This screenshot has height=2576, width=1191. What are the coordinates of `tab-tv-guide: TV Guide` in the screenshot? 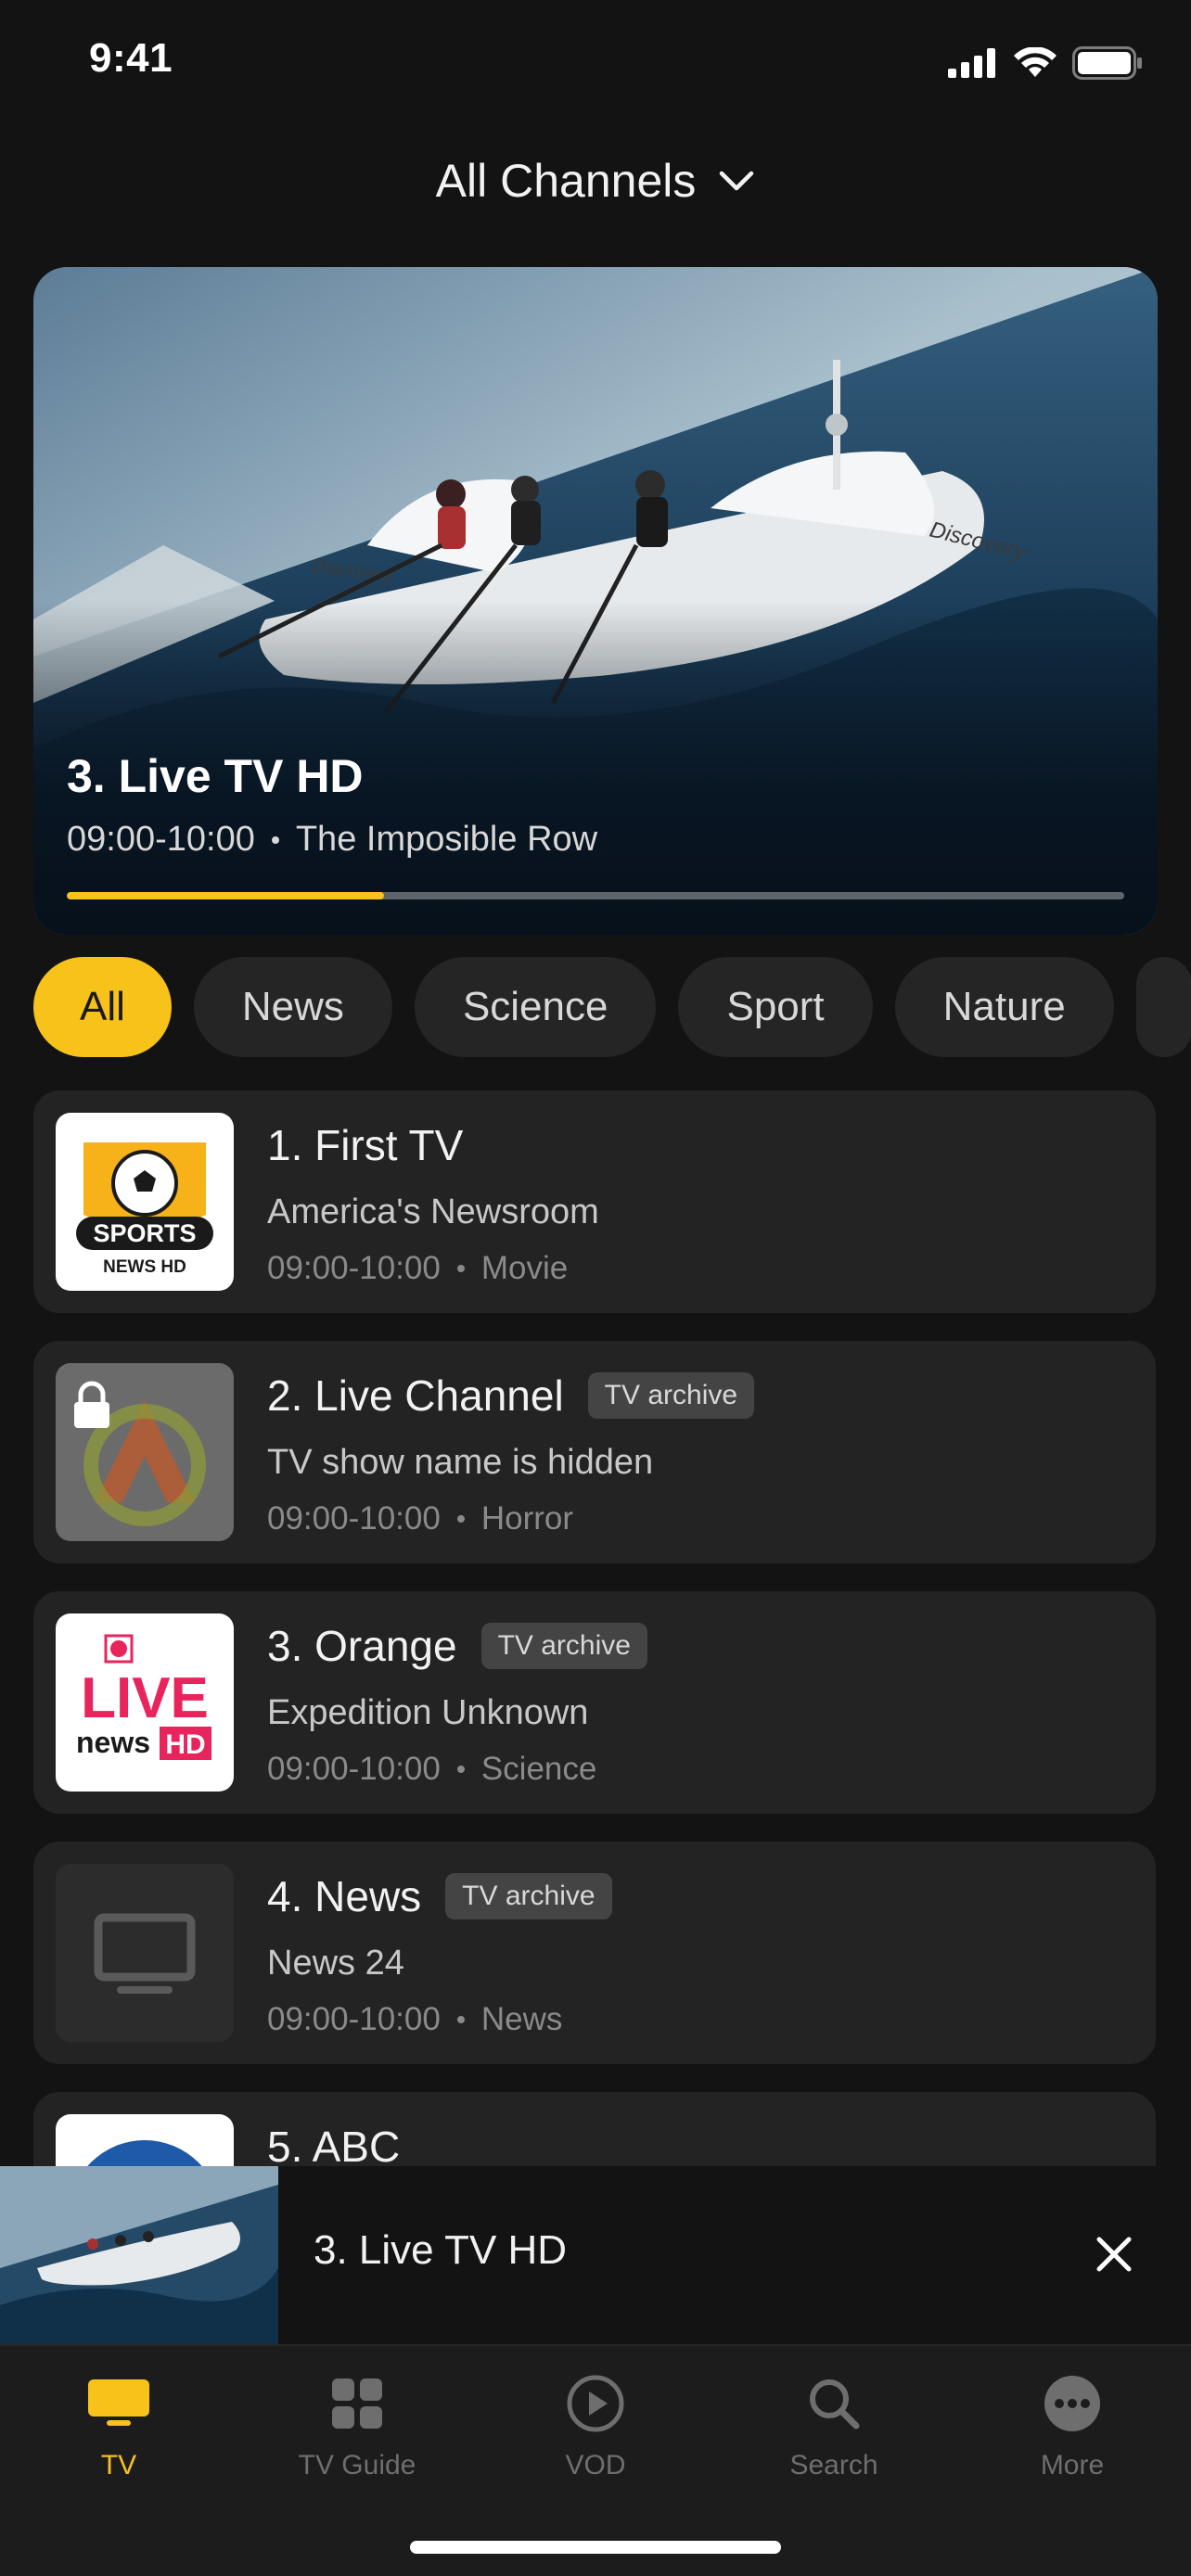 It's located at (357, 2426).